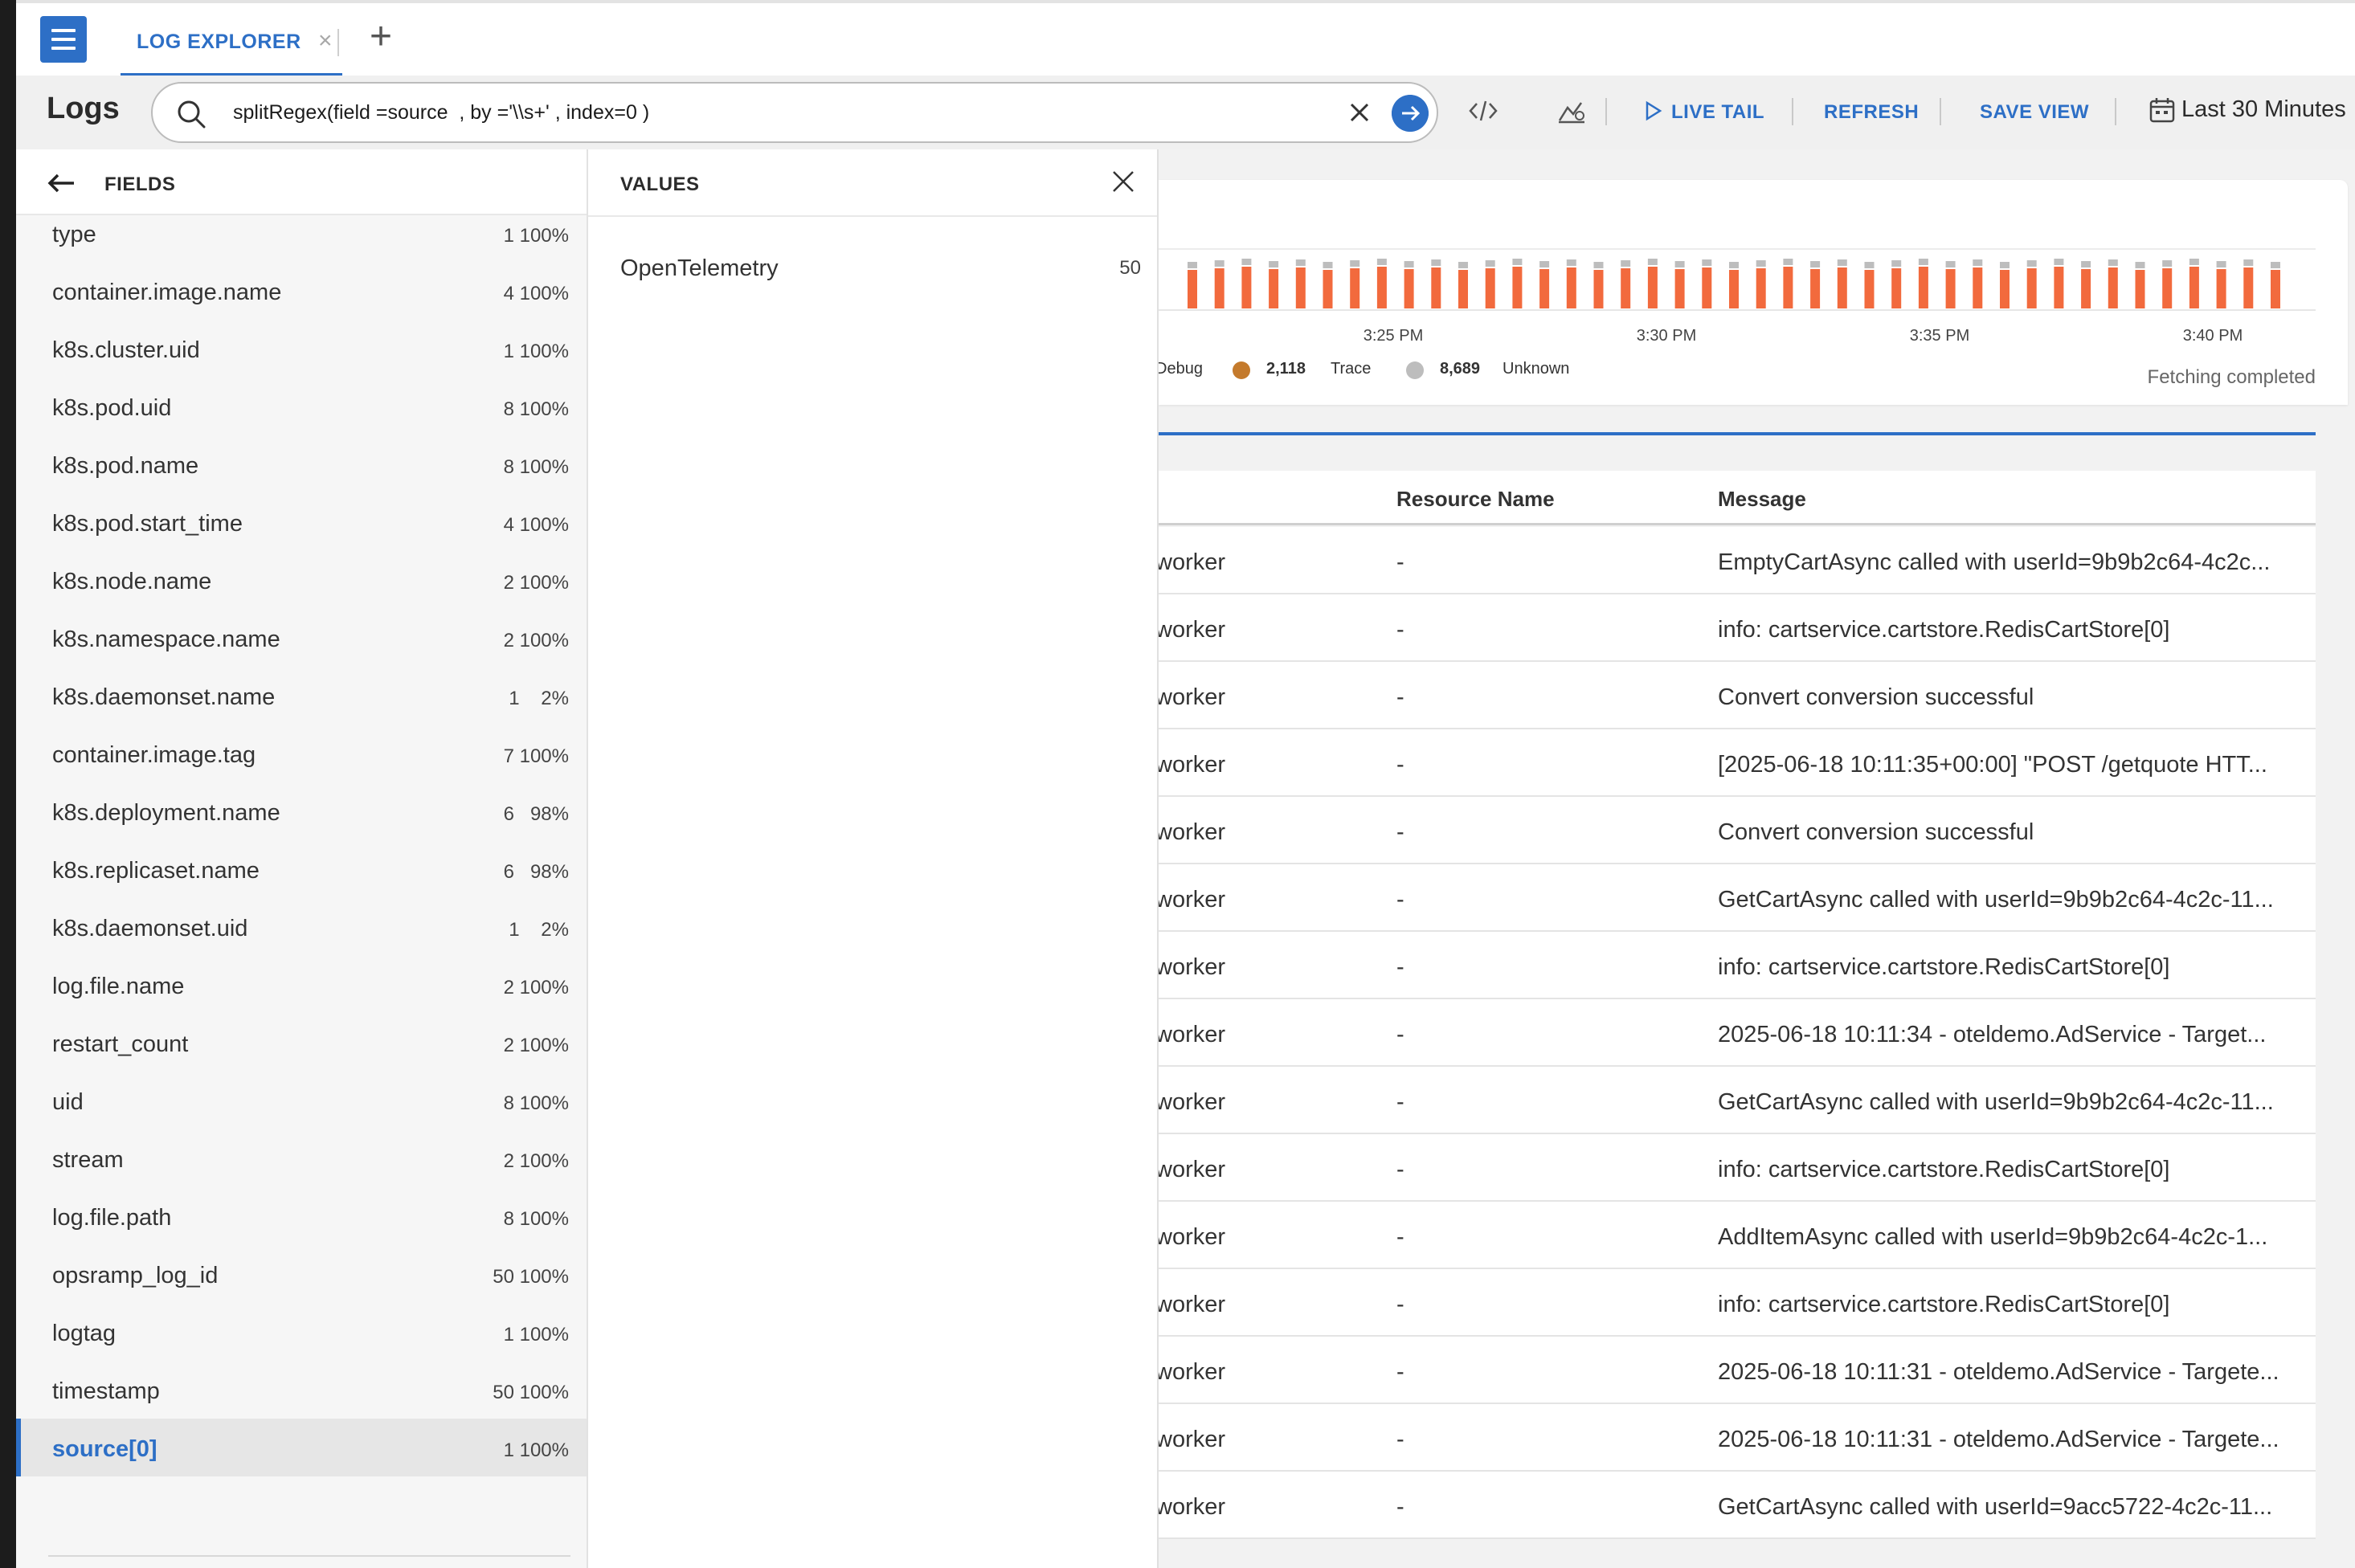  I want to click on tab-close-icon: ×, so click(325, 41).